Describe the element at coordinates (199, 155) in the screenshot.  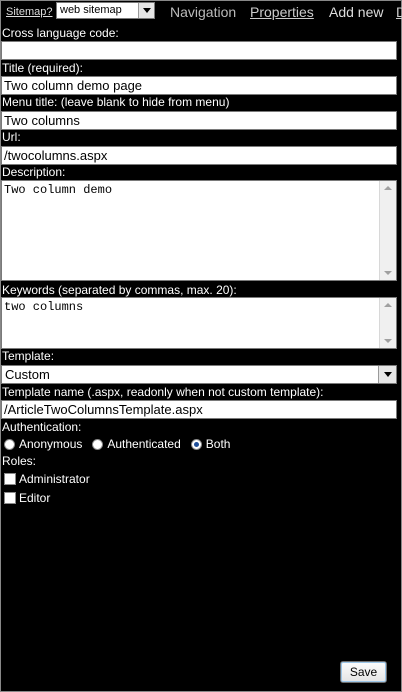
I see `url-input: /twocolumns.aspx` at that location.